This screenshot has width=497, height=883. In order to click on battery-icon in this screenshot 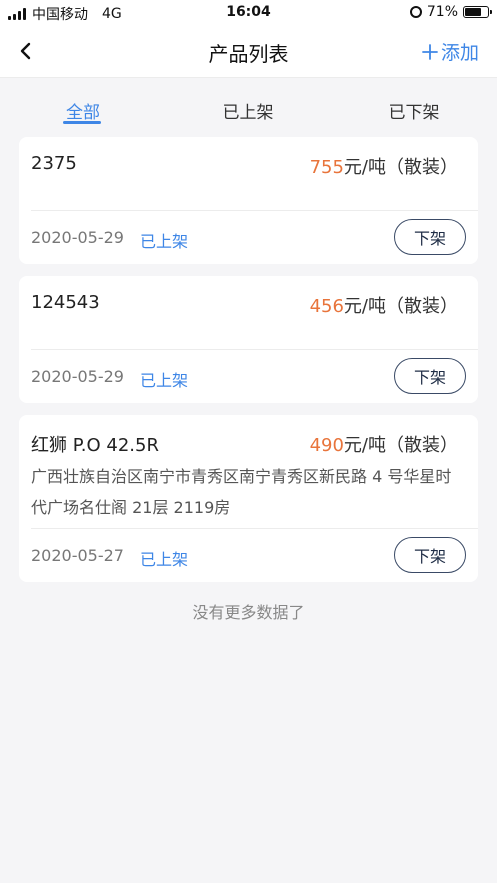, I will do `click(477, 12)`.